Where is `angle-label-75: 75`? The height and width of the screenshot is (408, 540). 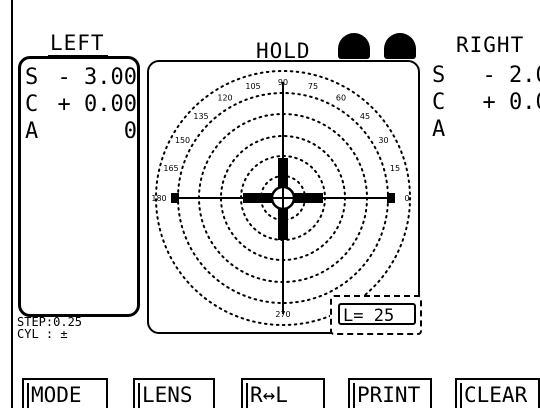
angle-label-75: 75 is located at coordinates (313, 86).